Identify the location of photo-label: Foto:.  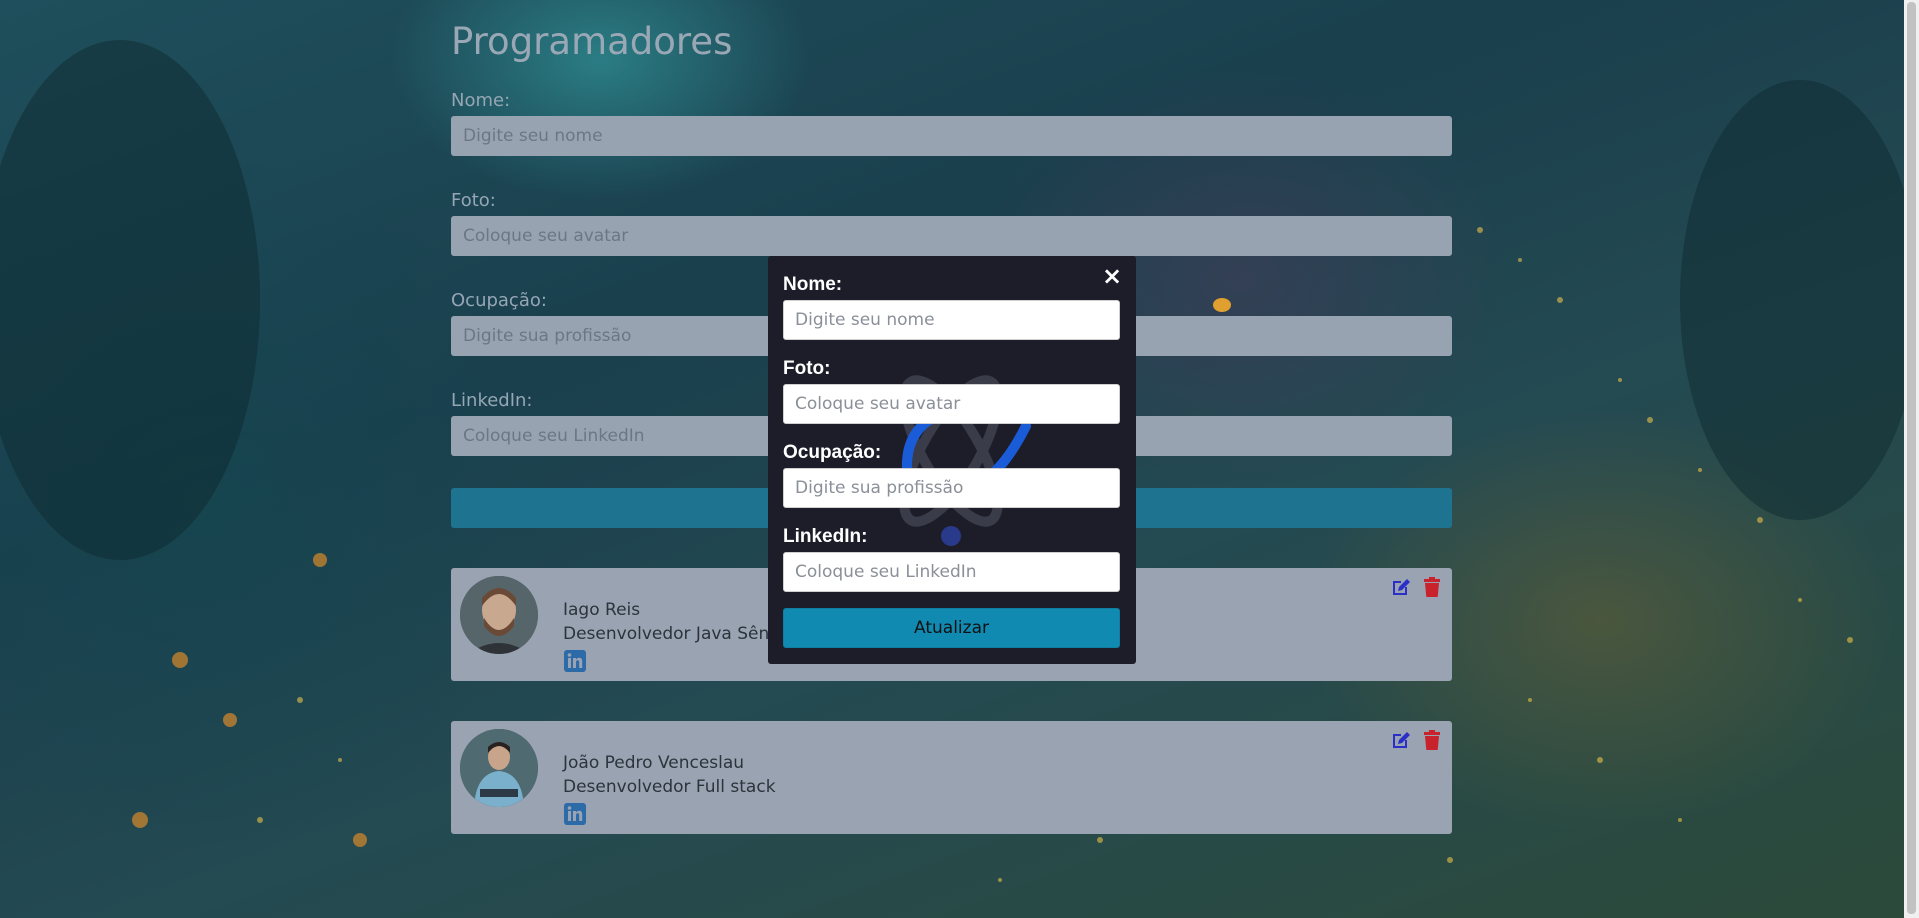
(473, 200).